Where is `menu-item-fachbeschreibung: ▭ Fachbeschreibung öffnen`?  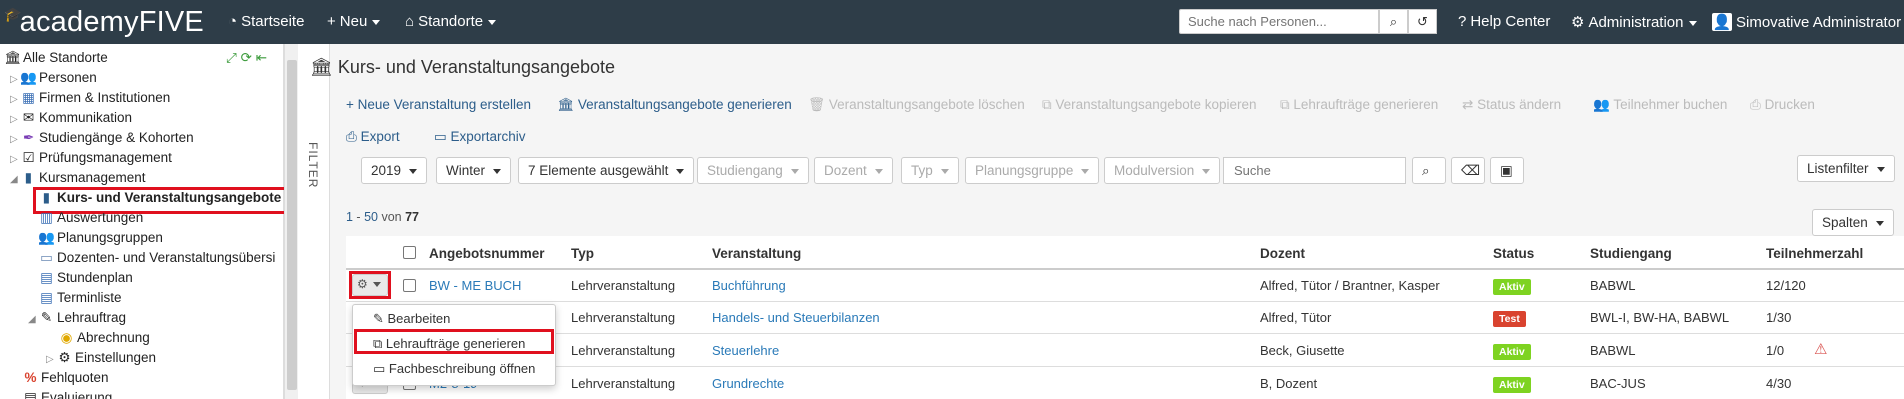 menu-item-fachbeschreibung: ▭ Fachbeschreibung öffnen is located at coordinates (454, 369).